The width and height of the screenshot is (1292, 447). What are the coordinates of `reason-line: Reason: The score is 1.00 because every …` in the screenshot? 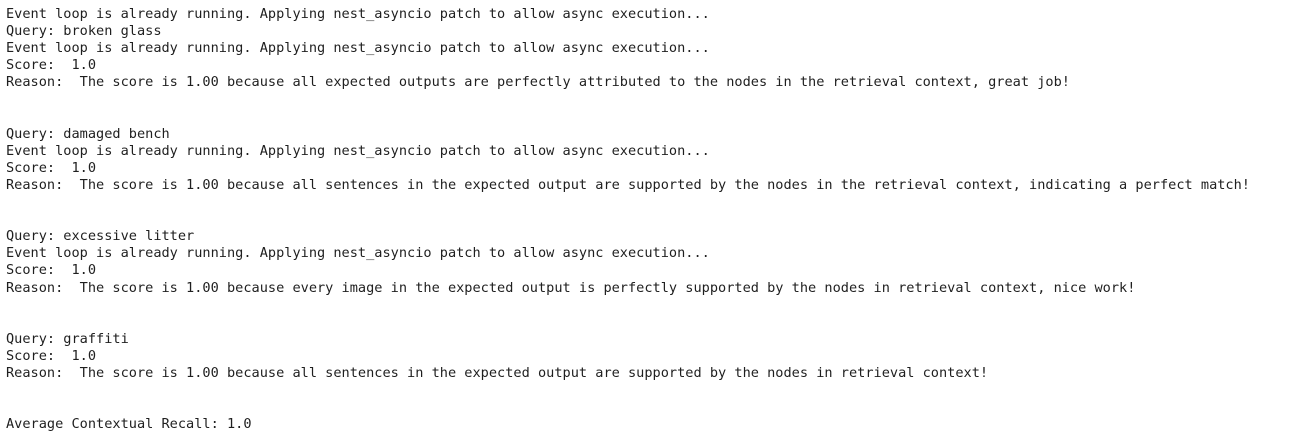 It's located at (571, 287).